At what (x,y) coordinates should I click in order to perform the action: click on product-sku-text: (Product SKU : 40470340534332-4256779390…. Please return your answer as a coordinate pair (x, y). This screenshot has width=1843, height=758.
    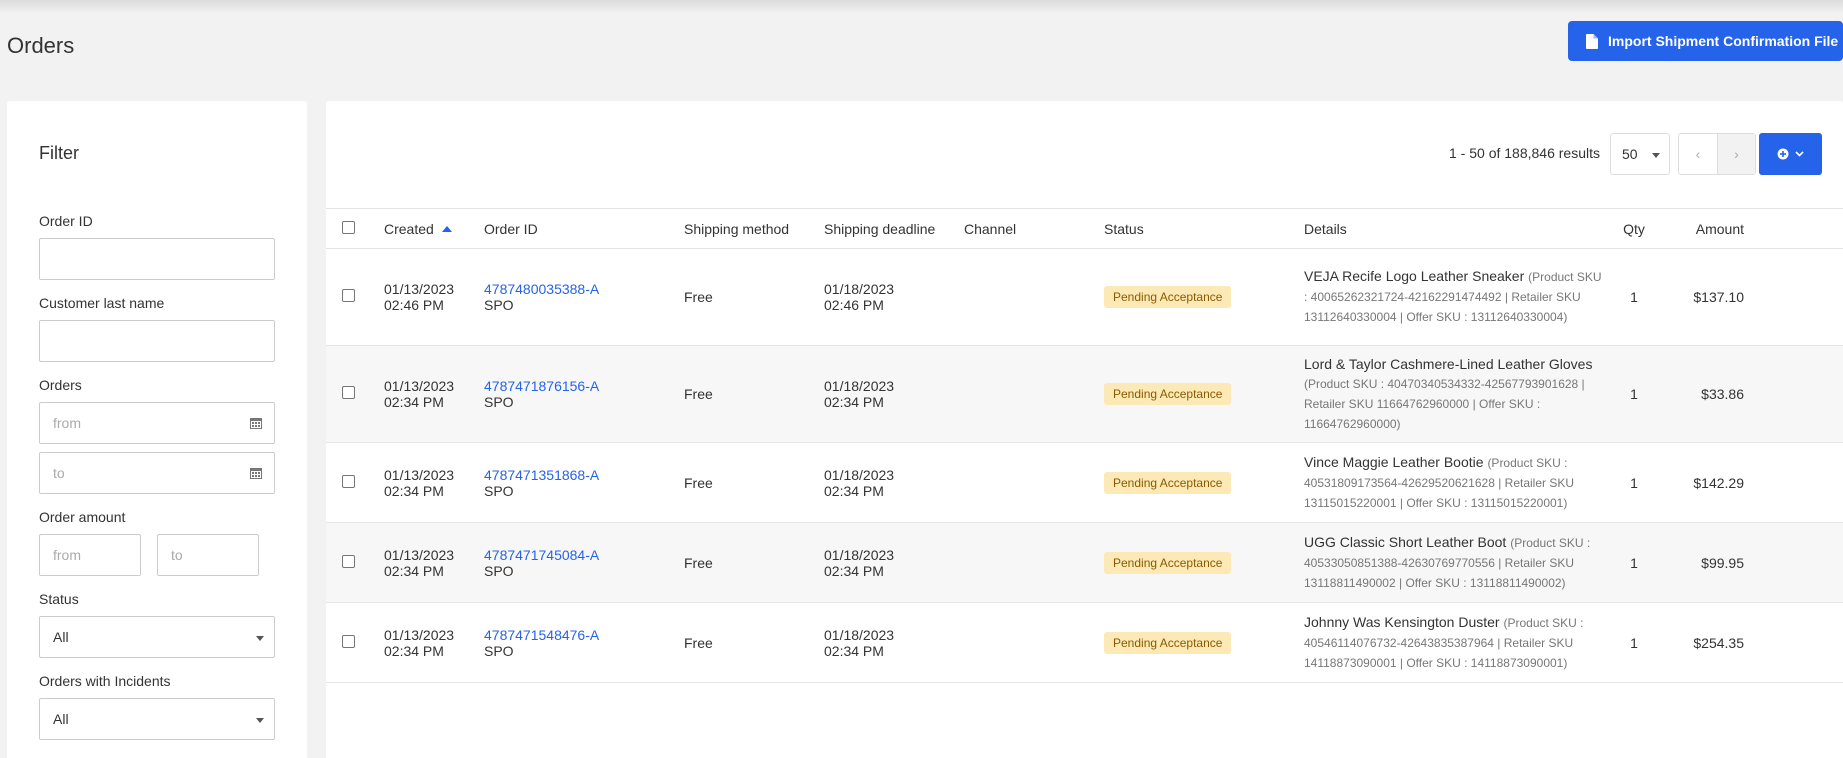
    Looking at the image, I should click on (1444, 403).